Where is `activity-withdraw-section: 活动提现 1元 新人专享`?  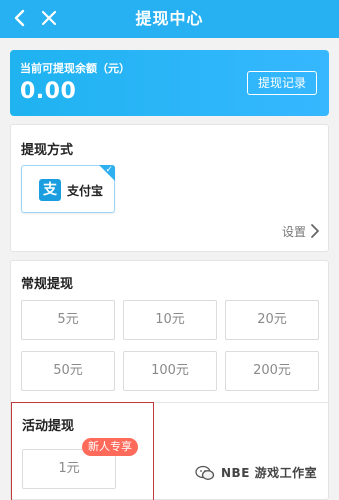 activity-withdraw-section: 活动提现 1元 新人专享 is located at coordinates (82, 451).